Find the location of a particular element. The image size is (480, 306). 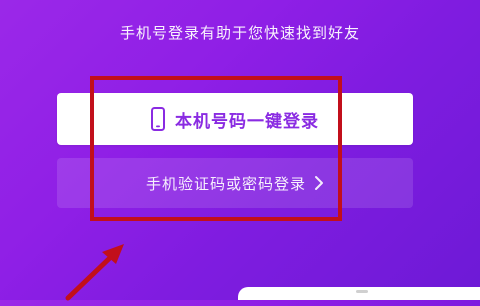

one-click-login-button: 本机号码一键登录 is located at coordinates (235, 119).